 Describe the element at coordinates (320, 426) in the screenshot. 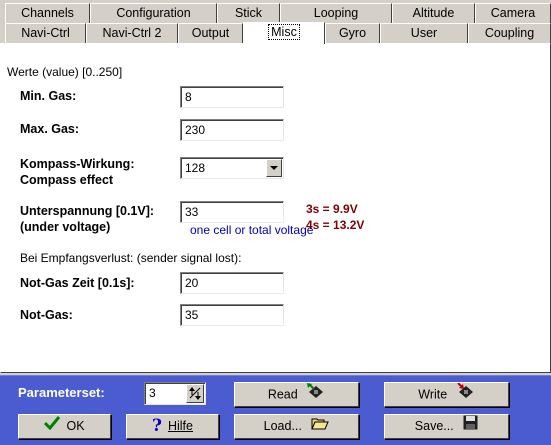

I see `folder-open-icon` at that location.